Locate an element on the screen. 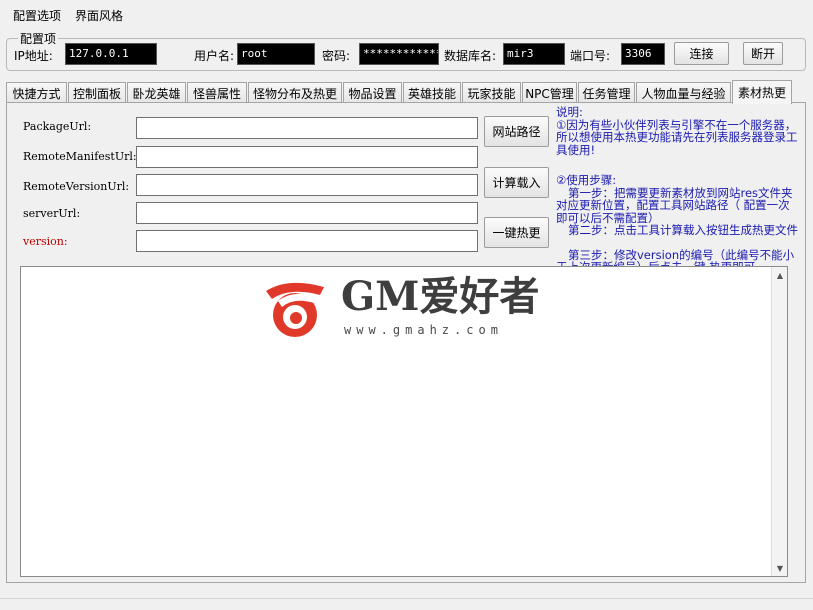  ip-label: IP地址: is located at coordinates (33, 56).